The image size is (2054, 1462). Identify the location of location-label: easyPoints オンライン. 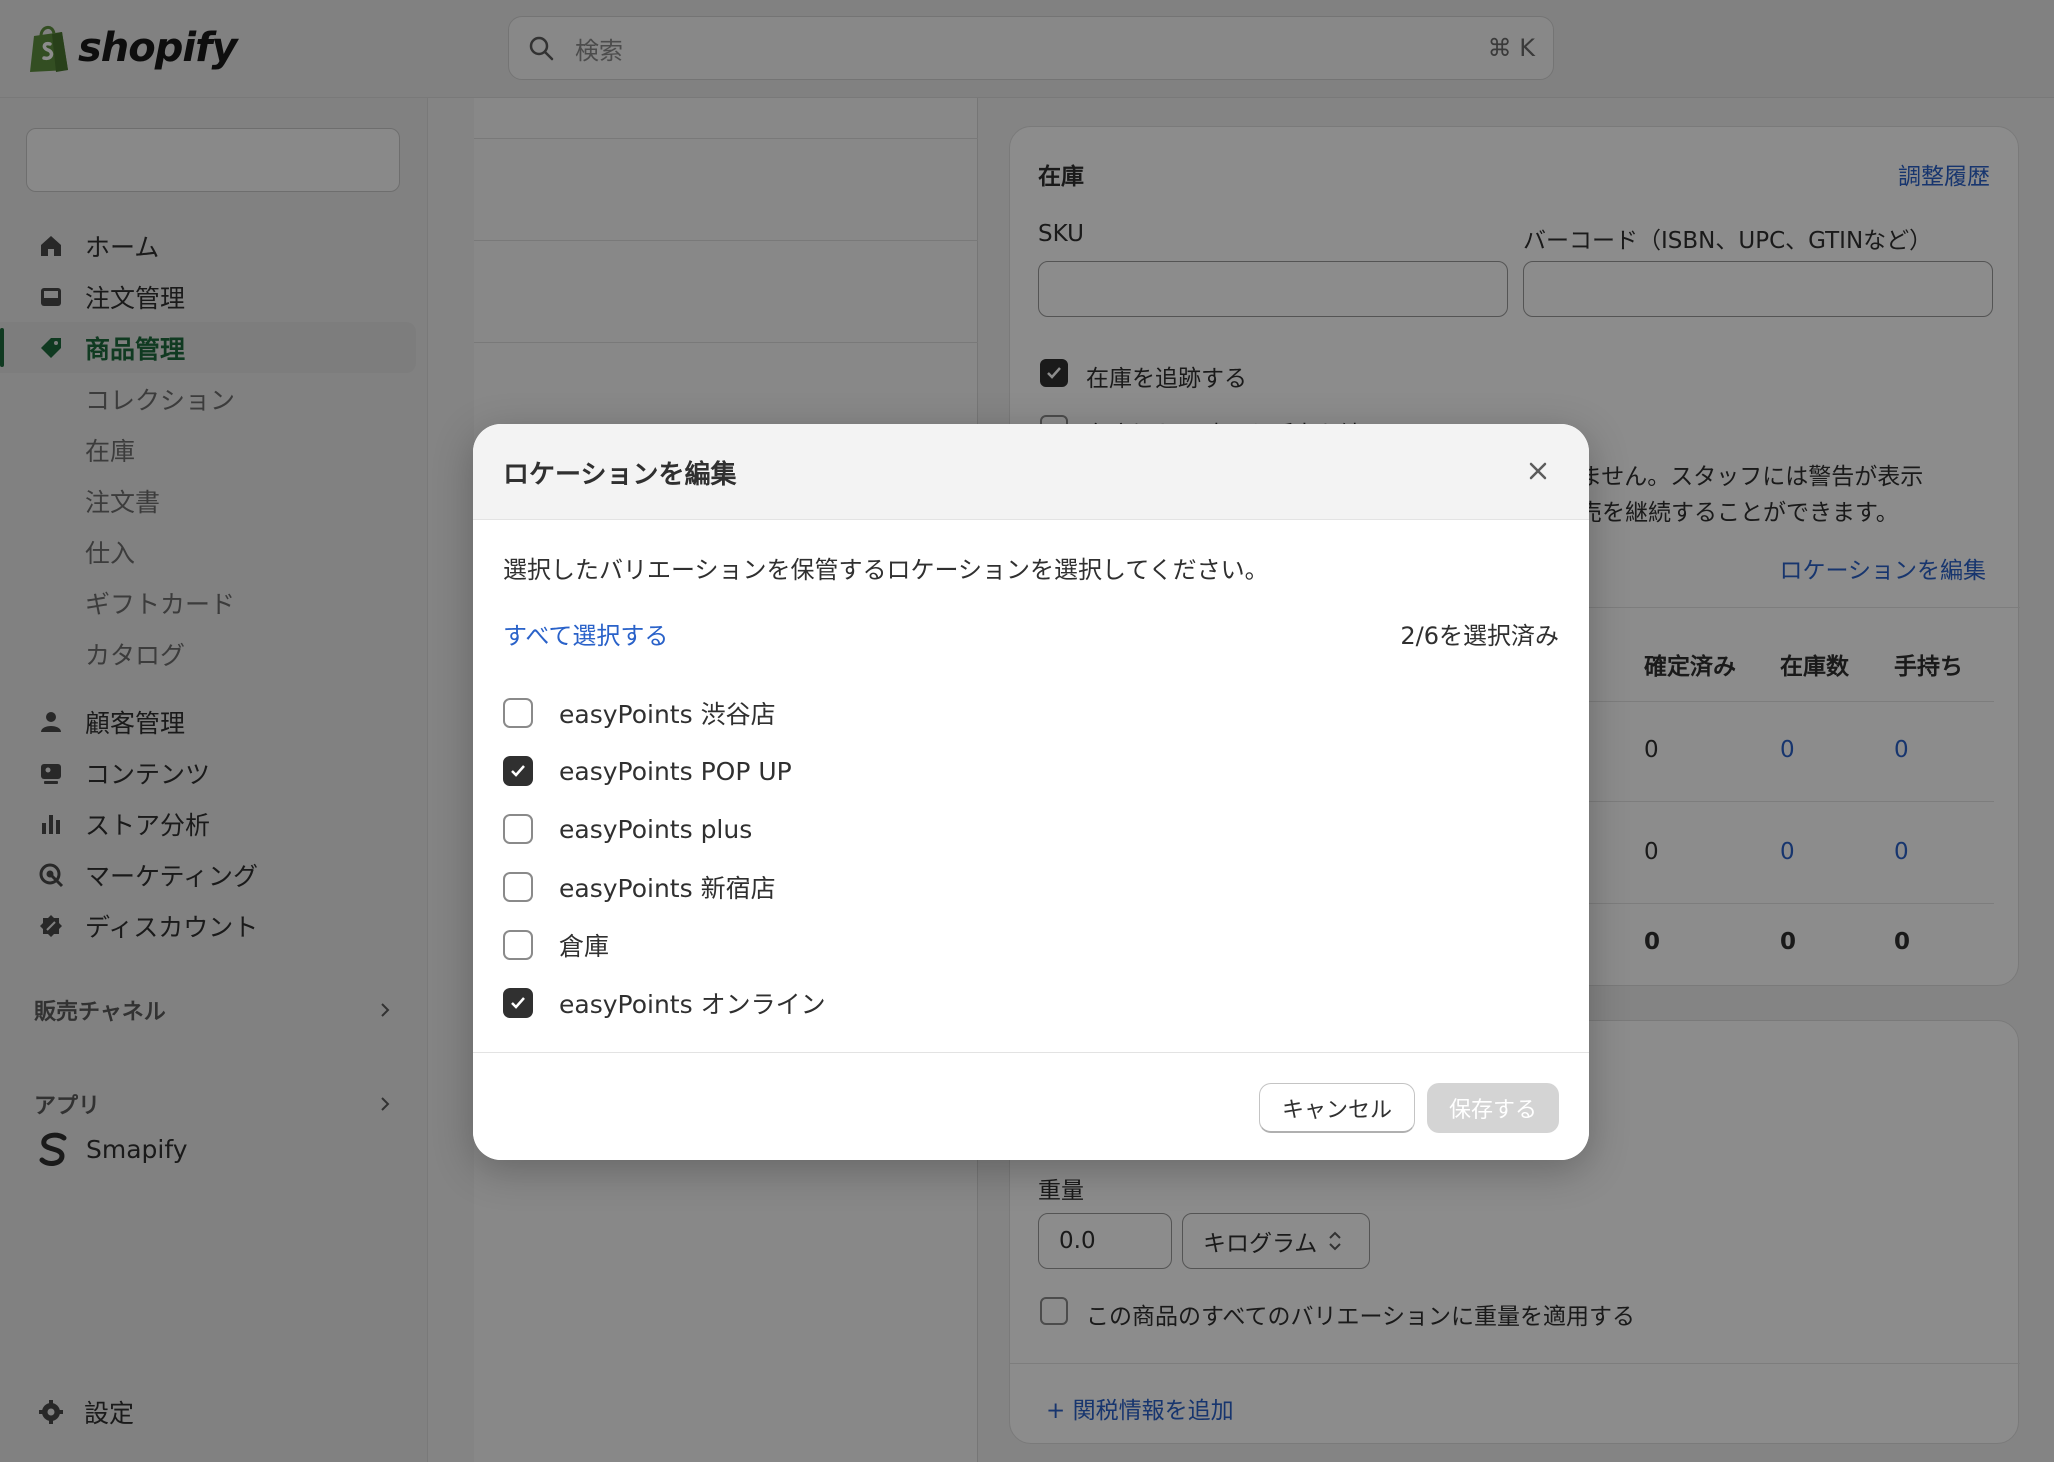
(692, 1004).